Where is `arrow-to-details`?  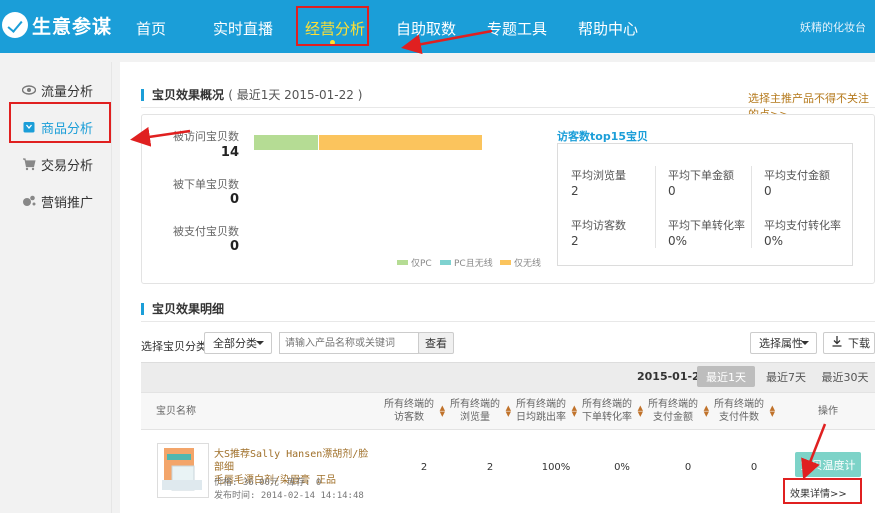 arrow-to-details is located at coordinates (814, 451).